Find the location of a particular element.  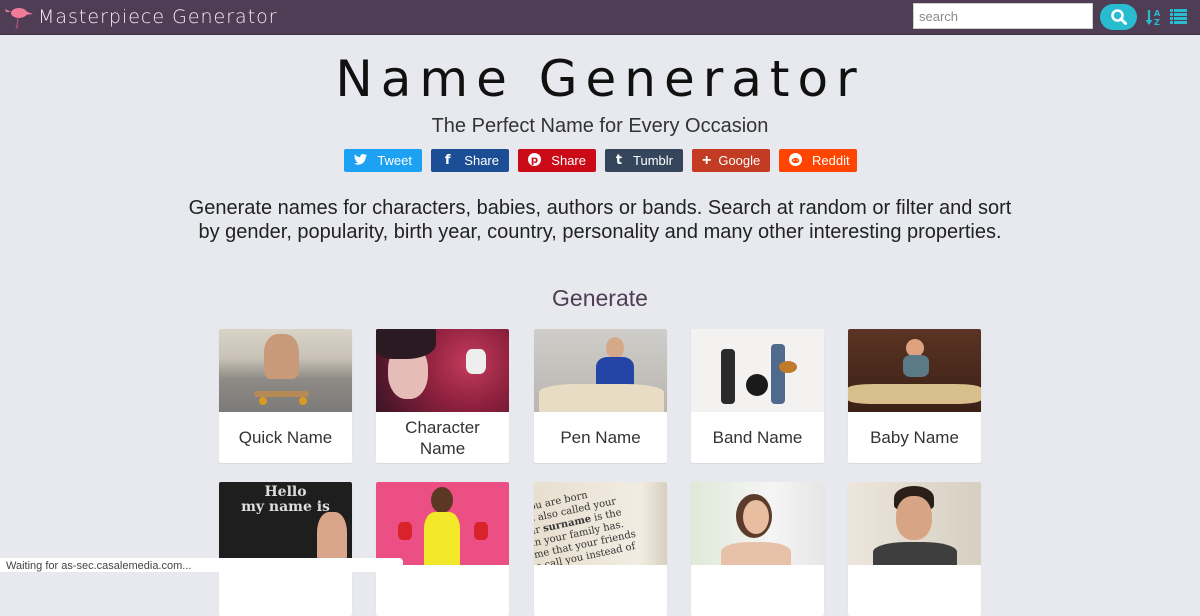

character-name-image is located at coordinates (442, 370).